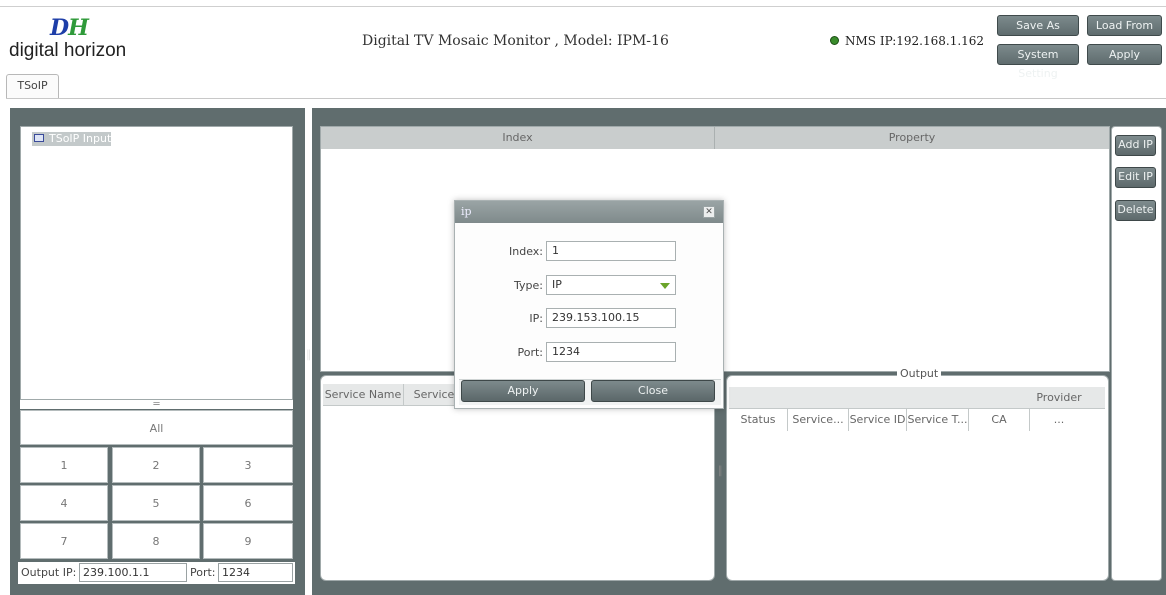 This screenshot has width=1166, height=595. What do you see at coordinates (758, 420) in the screenshot?
I see `column-header-status: Status` at bounding box center [758, 420].